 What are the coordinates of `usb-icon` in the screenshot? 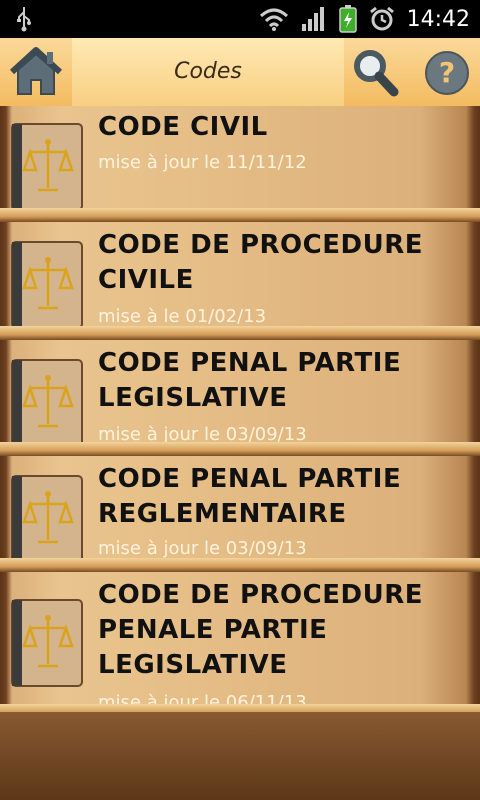 It's located at (24, 19).